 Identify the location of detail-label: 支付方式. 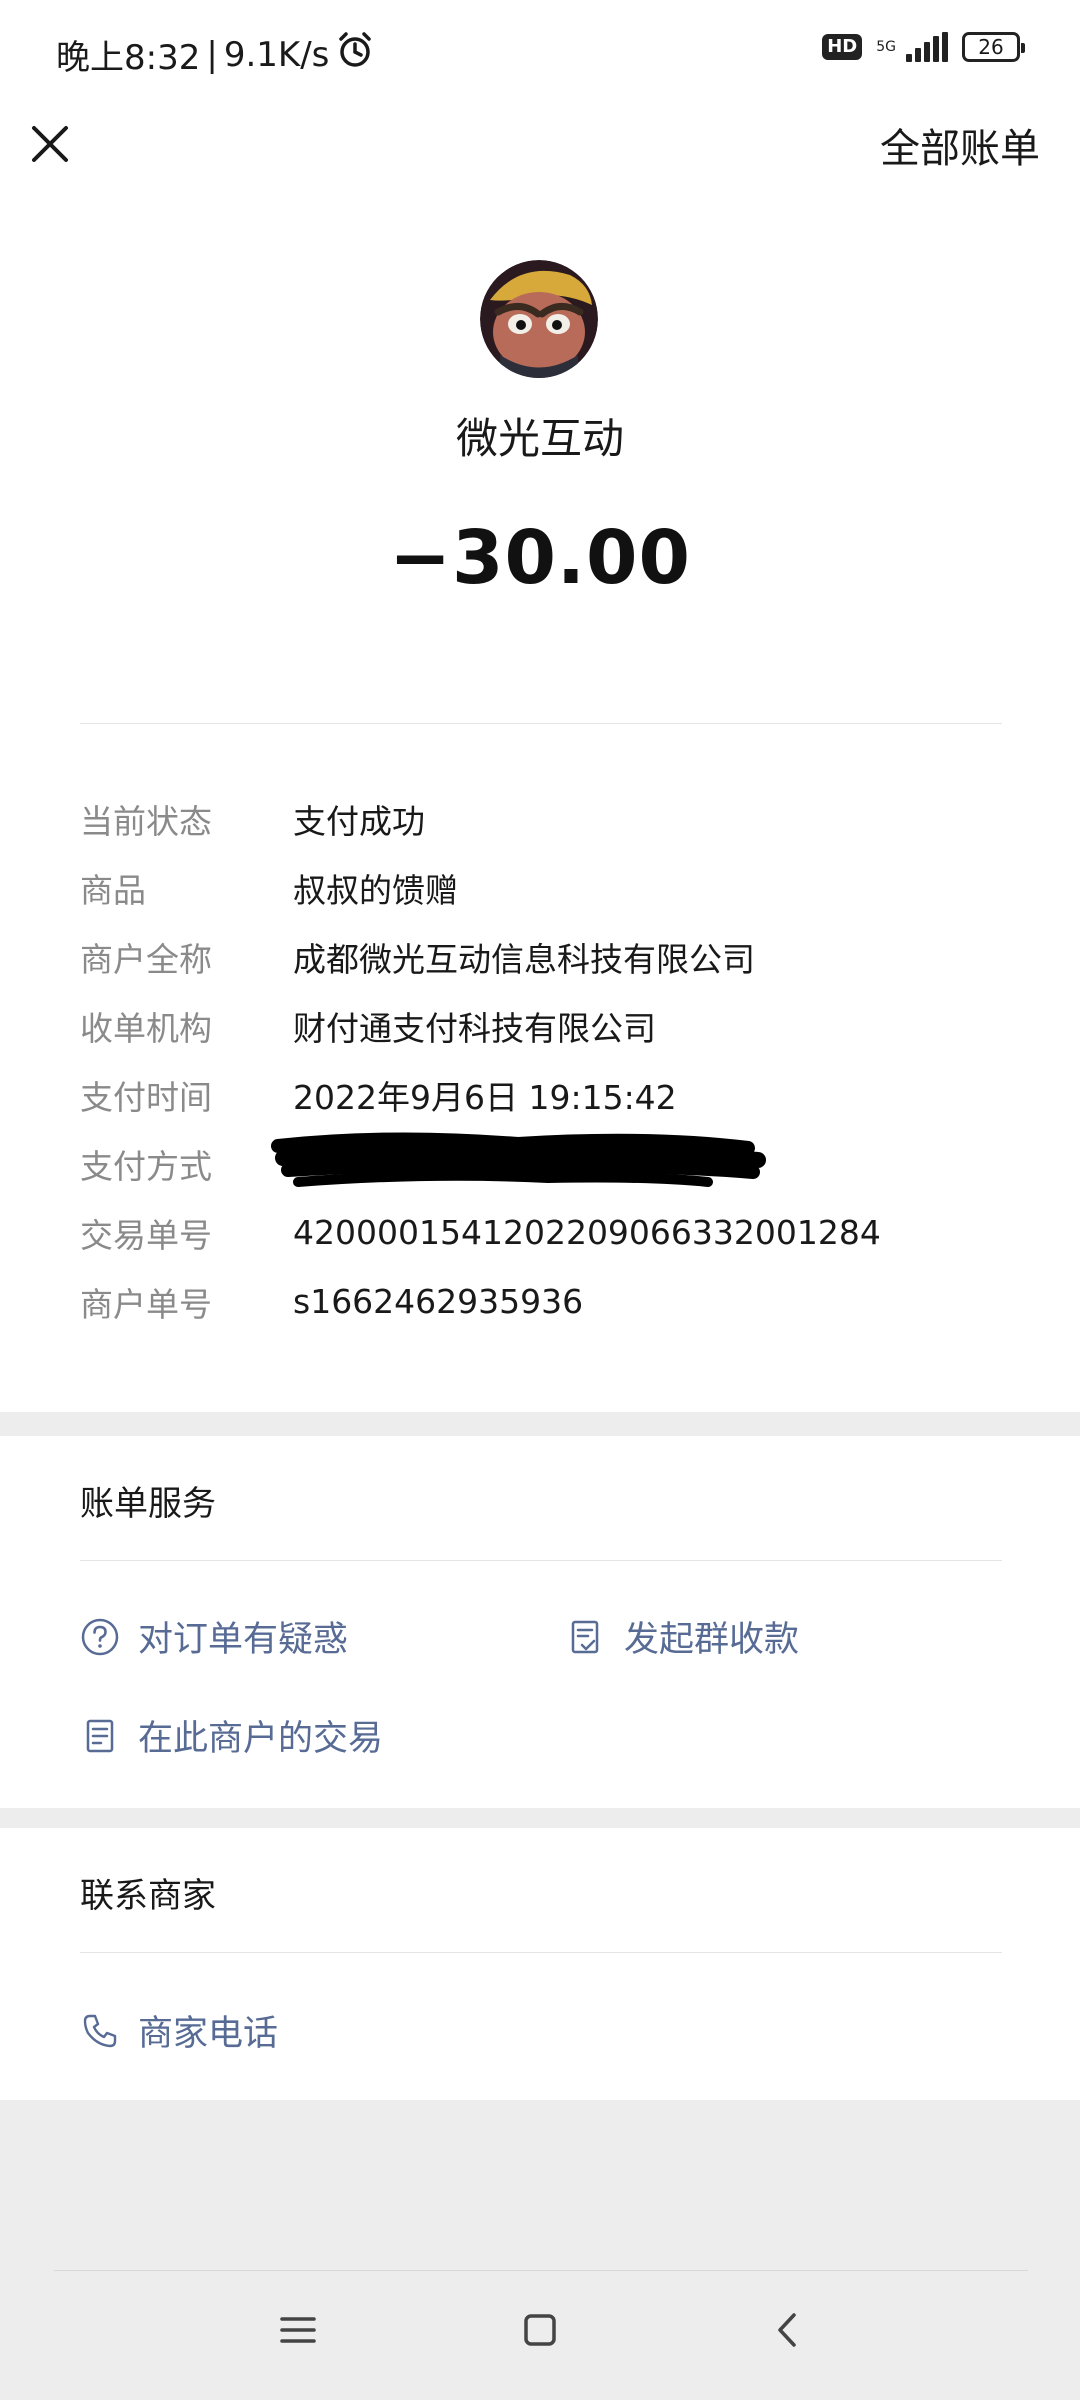
(146, 1166).